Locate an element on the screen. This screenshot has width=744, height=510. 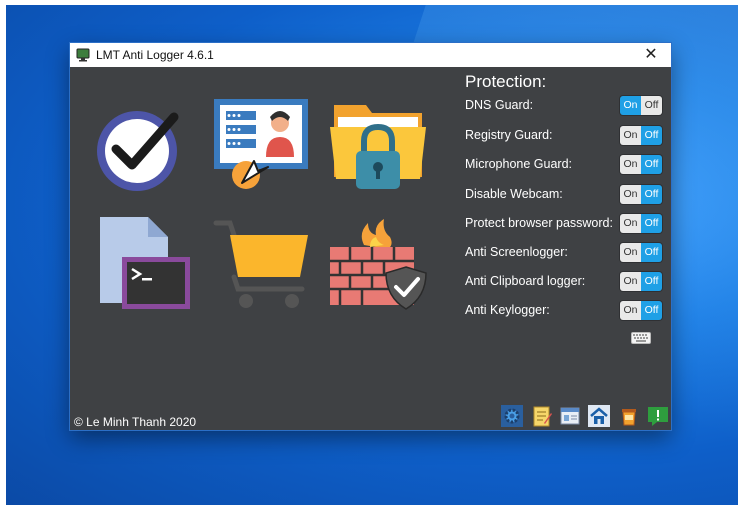
protect-browser-password-toggle: On Off is located at coordinates (641, 223).